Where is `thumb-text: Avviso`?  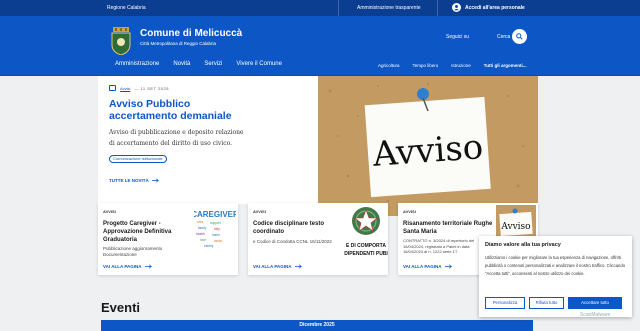 thumb-text: Avviso is located at coordinates (515, 227).